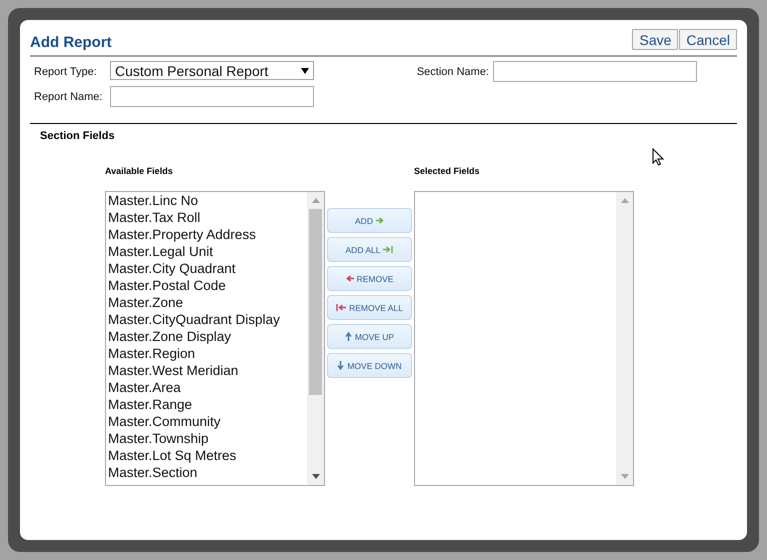 This screenshot has width=767, height=560. I want to click on action-button: MOVE DOWN, so click(369, 365).